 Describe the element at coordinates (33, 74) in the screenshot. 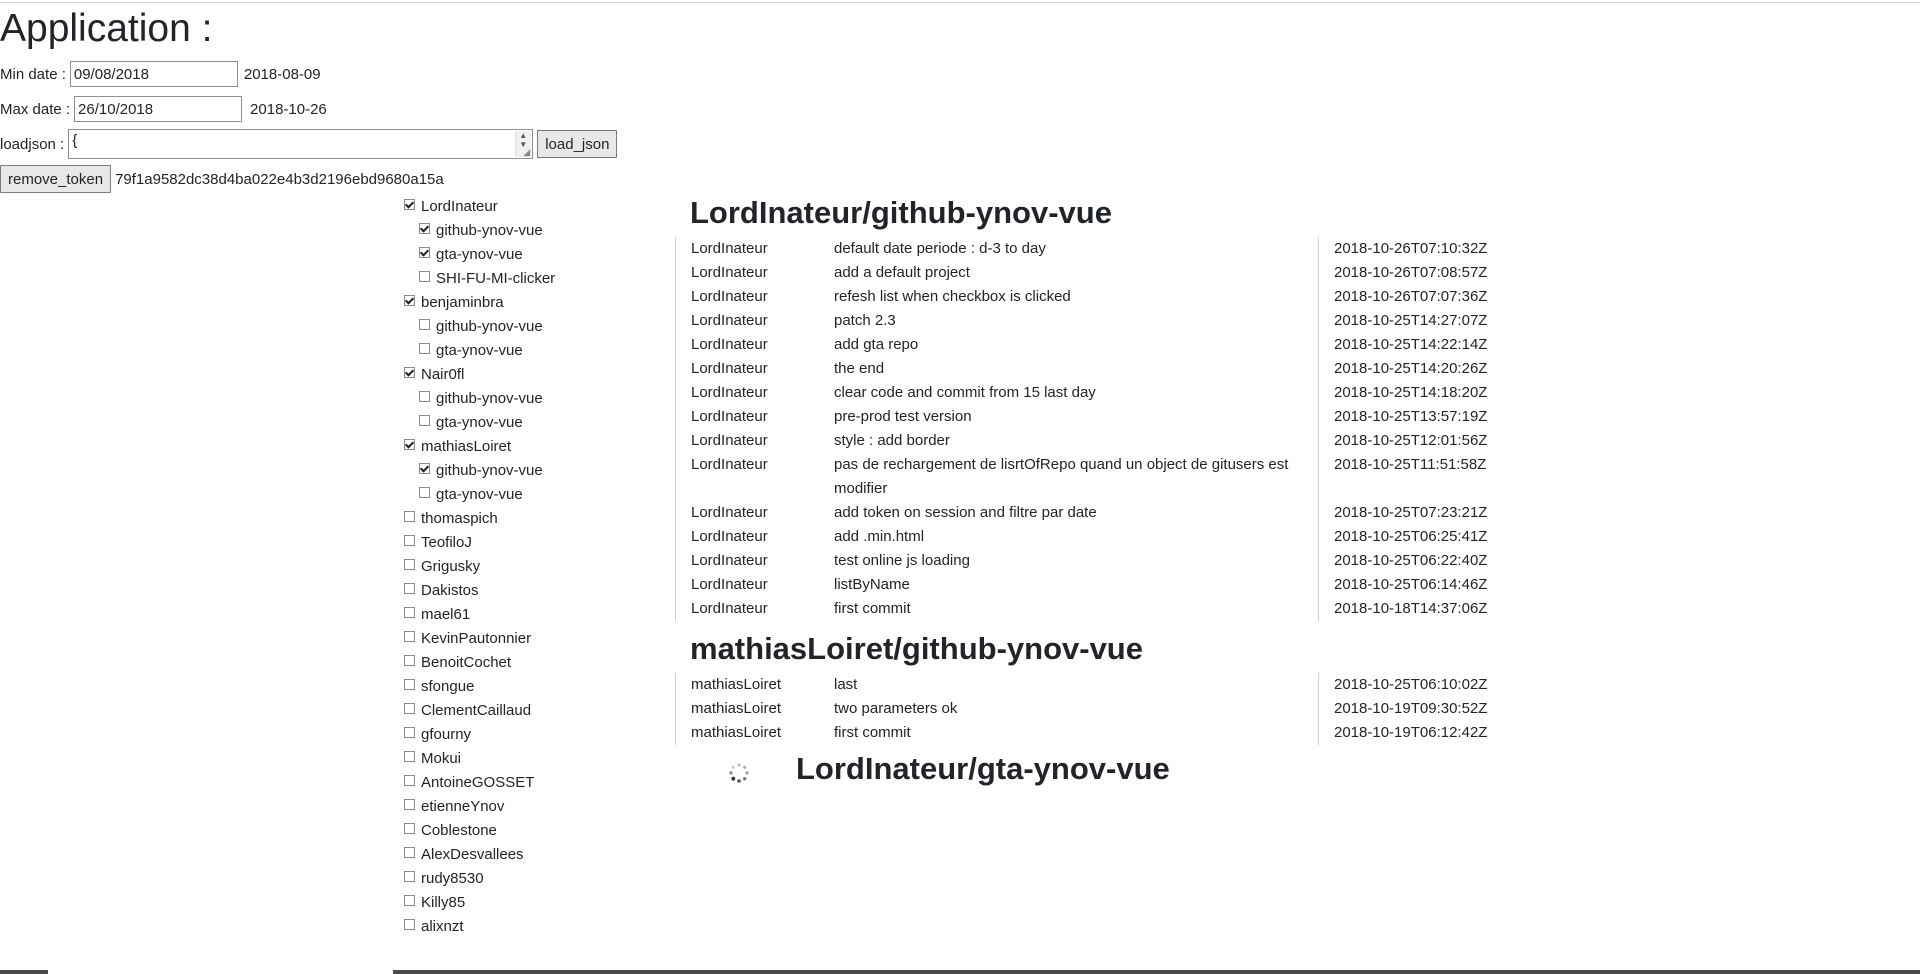

I see `min-date-label: Min date :` at that location.